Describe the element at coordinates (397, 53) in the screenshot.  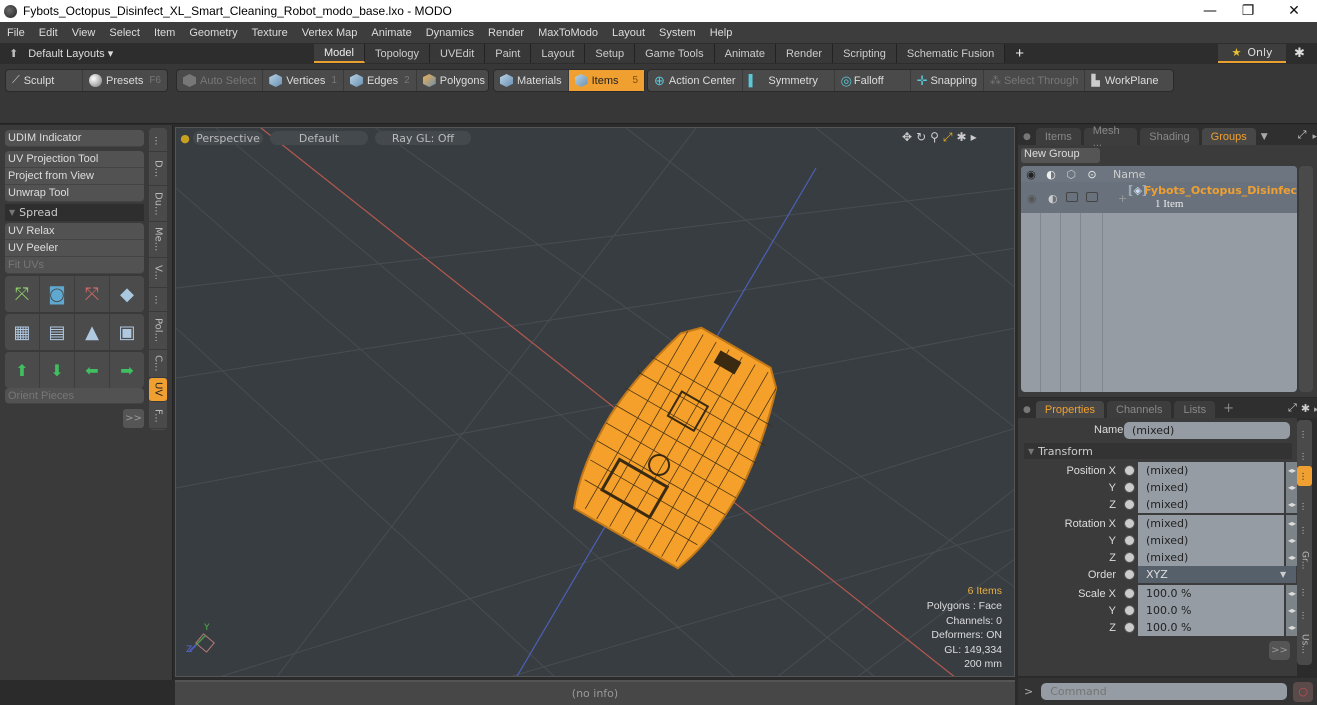
I see `tab-topology: Topology` at that location.